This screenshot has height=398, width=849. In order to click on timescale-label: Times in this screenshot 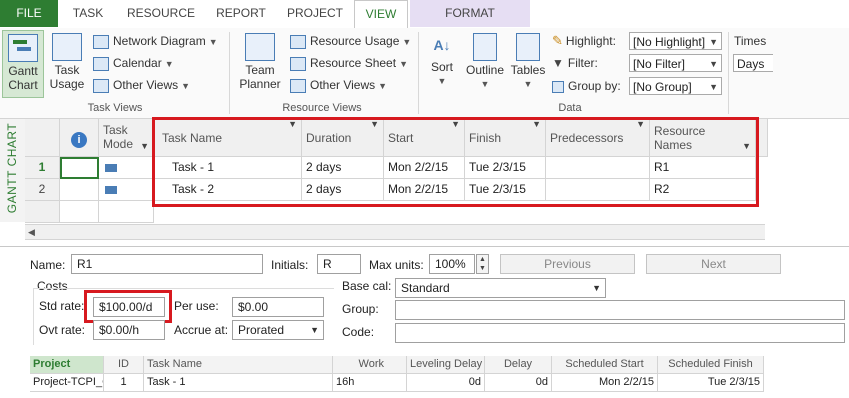, I will do `click(750, 41)`.